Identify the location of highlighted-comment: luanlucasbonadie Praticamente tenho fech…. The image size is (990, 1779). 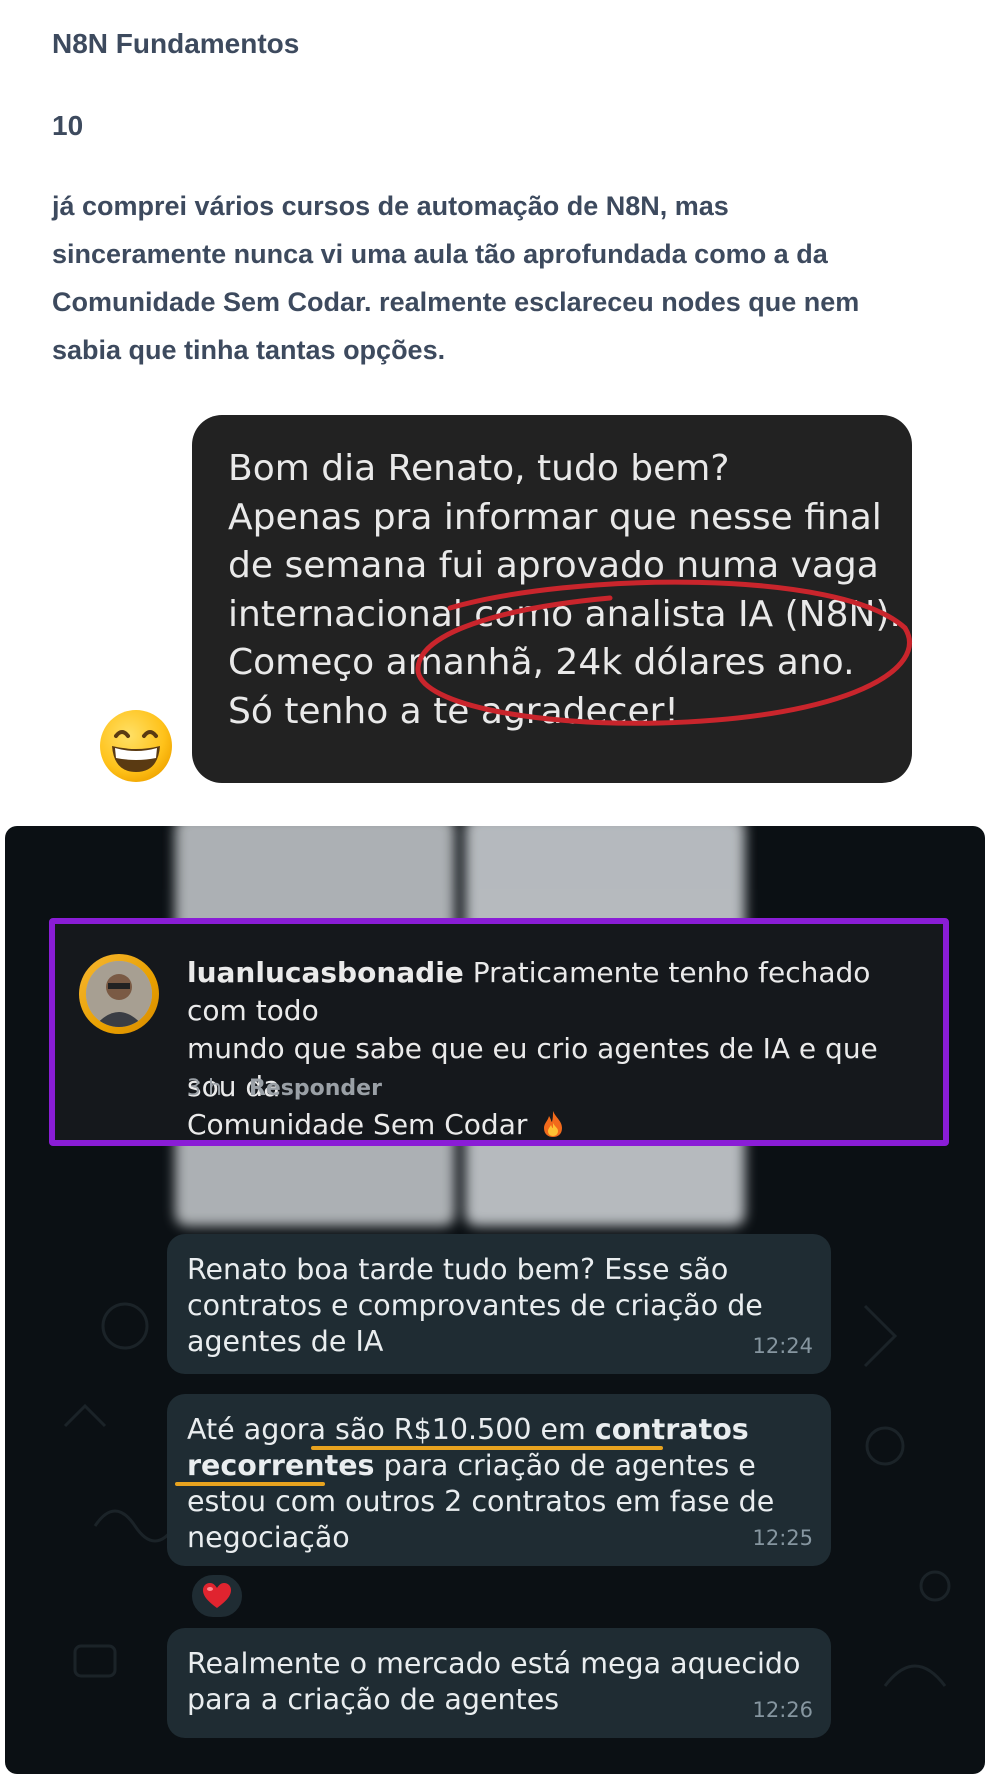
(499, 1032).